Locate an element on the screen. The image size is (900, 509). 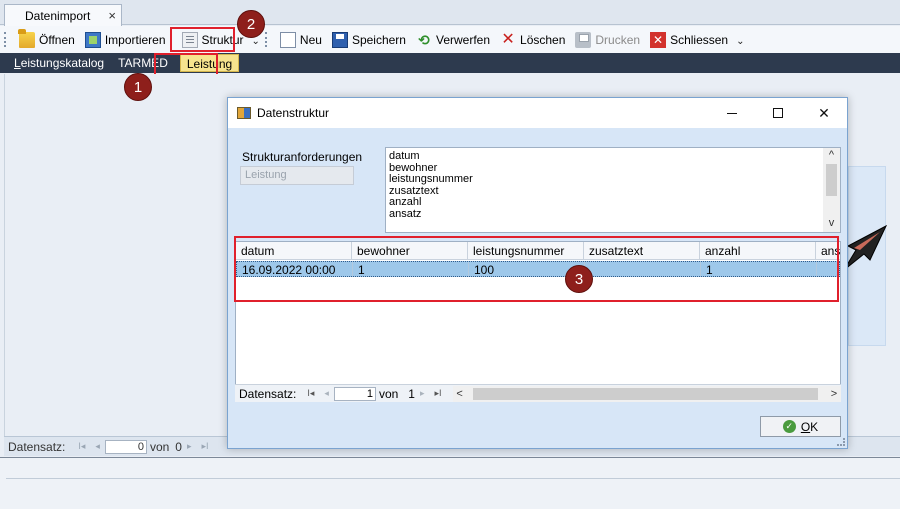
dialog-title-bar: Datenstruktur ✕ is located at coordinates (537, 113).